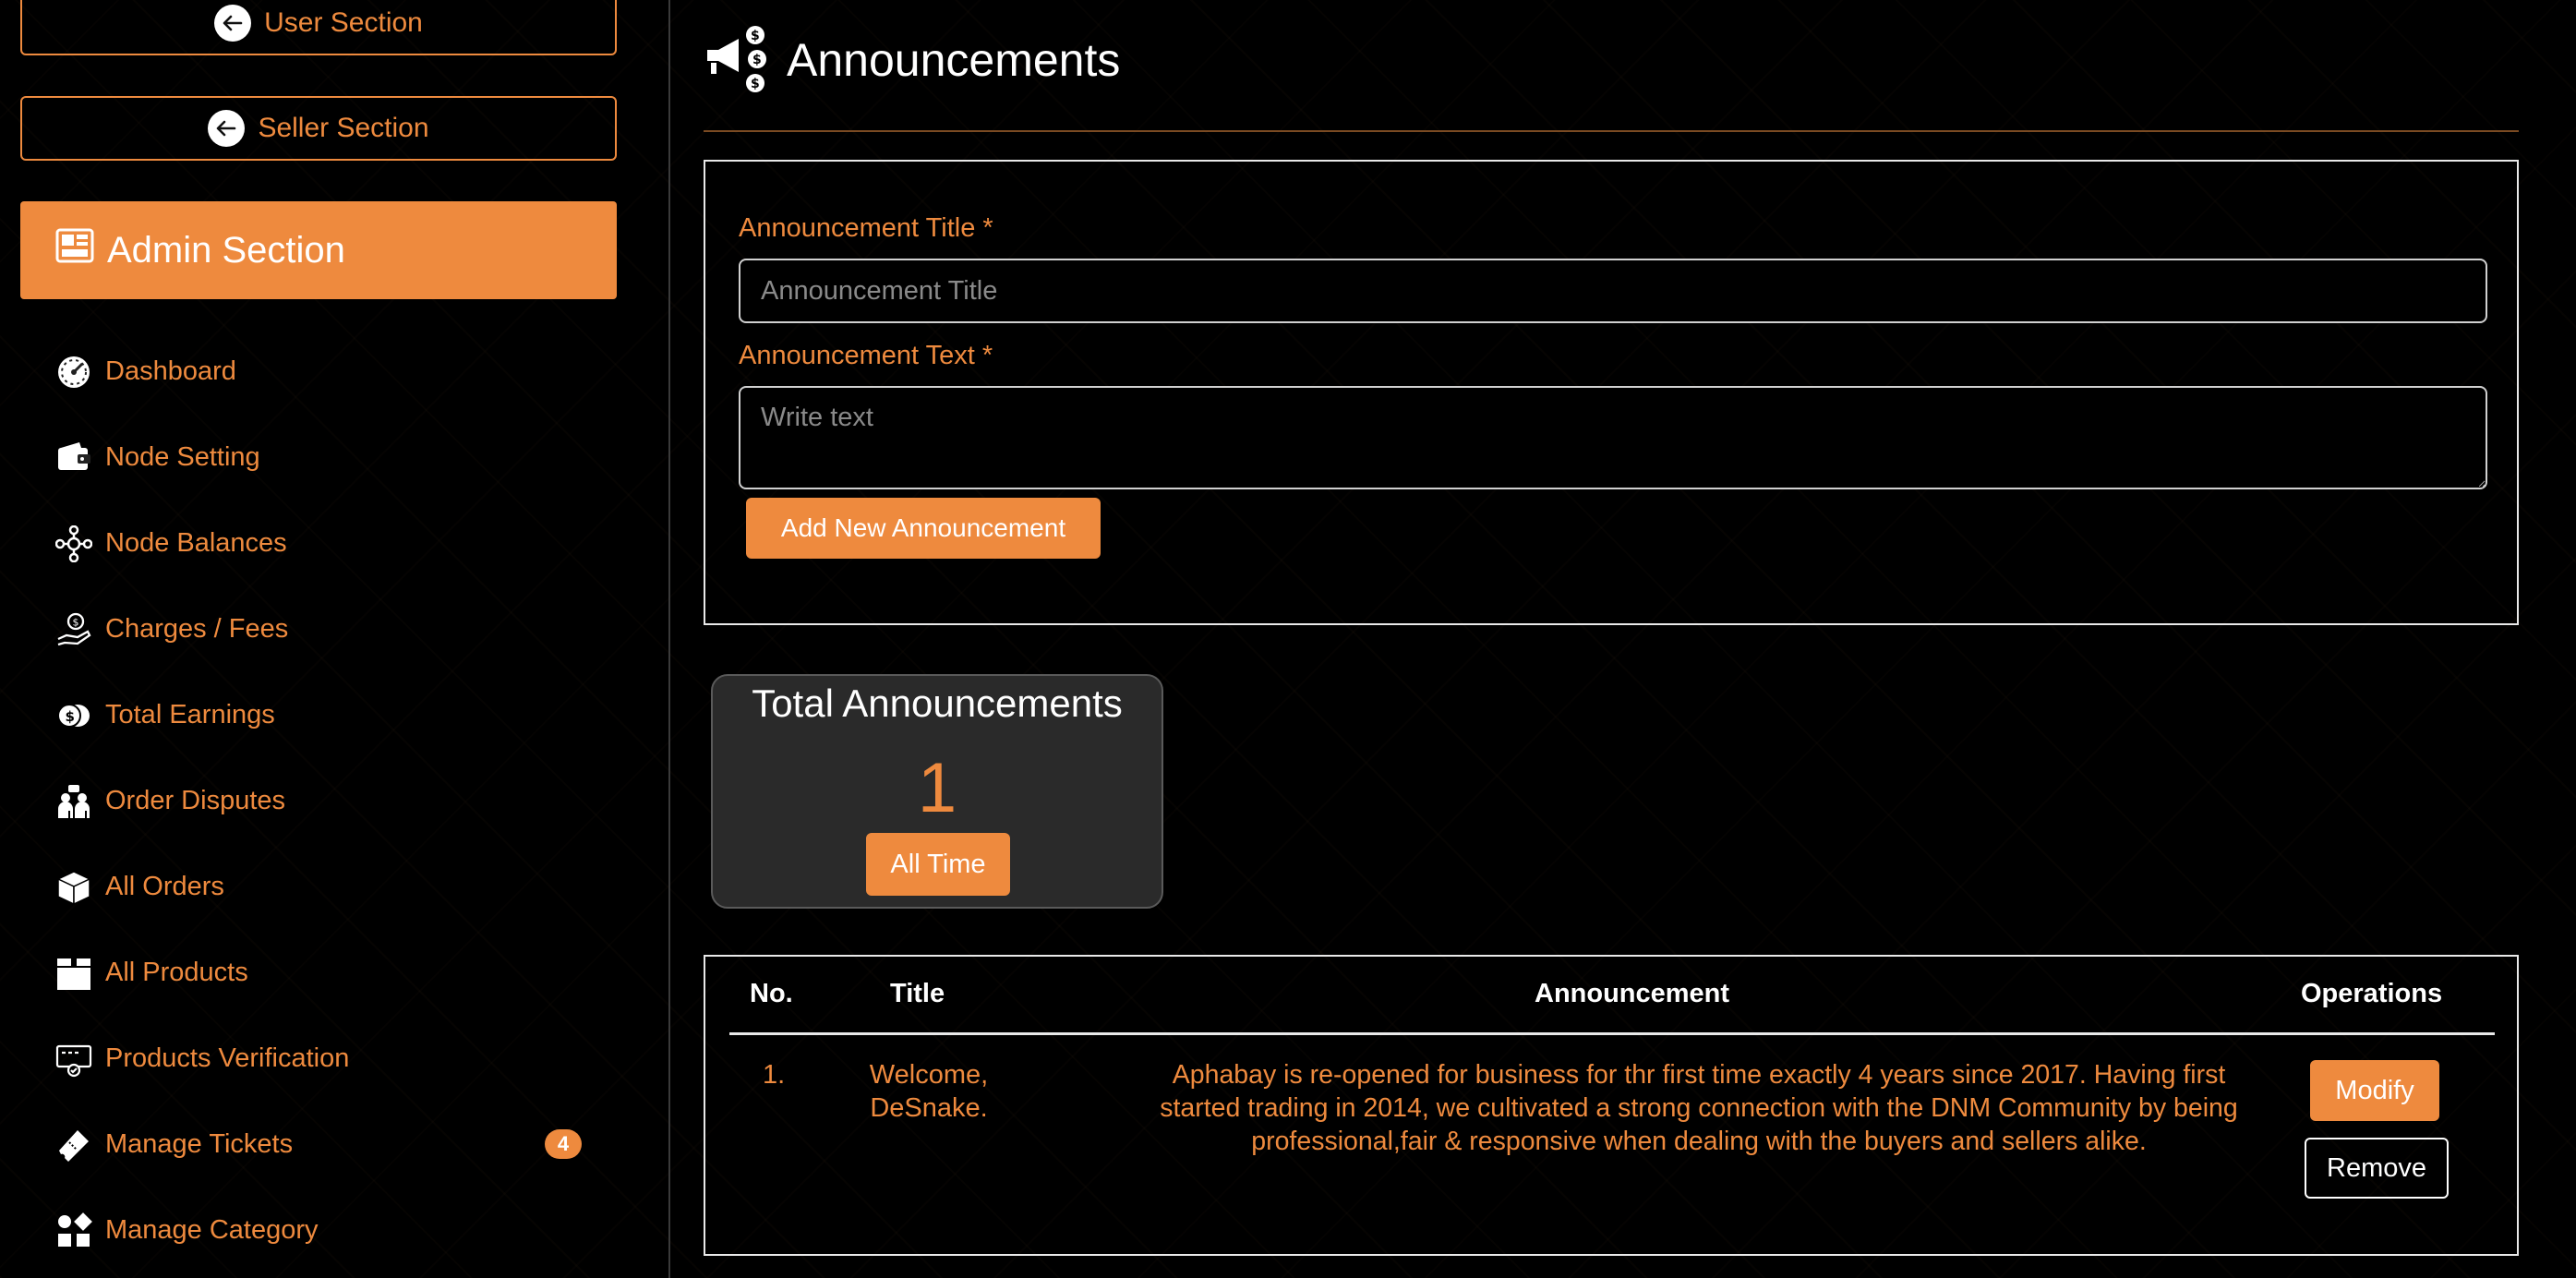  I want to click on megaphone-dollar-icon: $ $ $, so click(737, 61).